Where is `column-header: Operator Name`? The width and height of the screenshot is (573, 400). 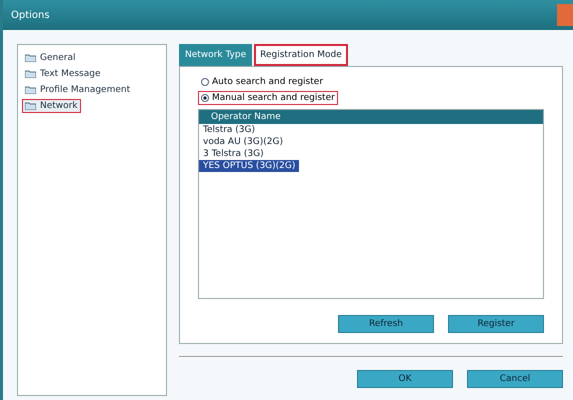
column-header: Operator Name is located at coordinates (371, 117).